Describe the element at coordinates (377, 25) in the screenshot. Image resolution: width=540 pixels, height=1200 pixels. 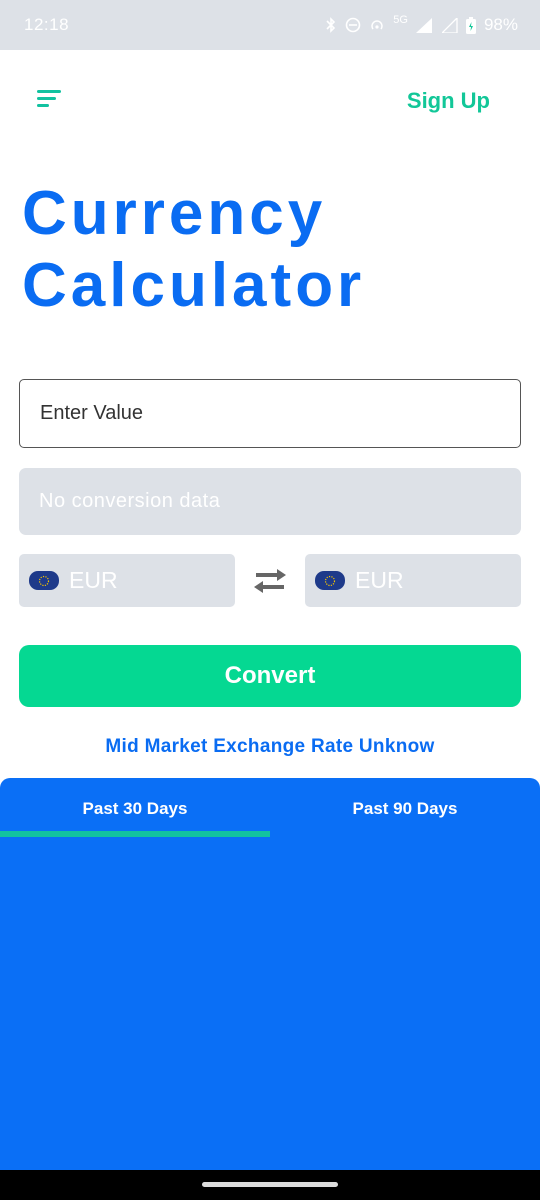
I see `hotspot-icon` at that location.